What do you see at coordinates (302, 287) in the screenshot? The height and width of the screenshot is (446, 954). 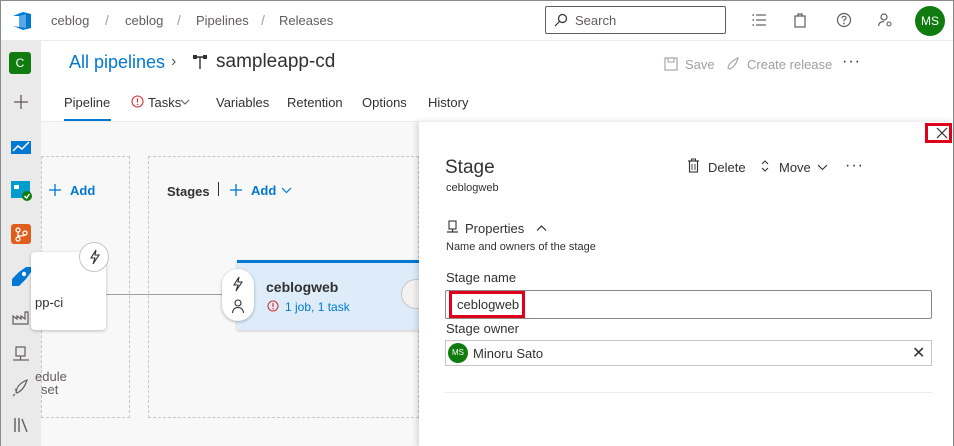 I see `stage-card-name: ceblogweb` at bounding box center [302, 287].